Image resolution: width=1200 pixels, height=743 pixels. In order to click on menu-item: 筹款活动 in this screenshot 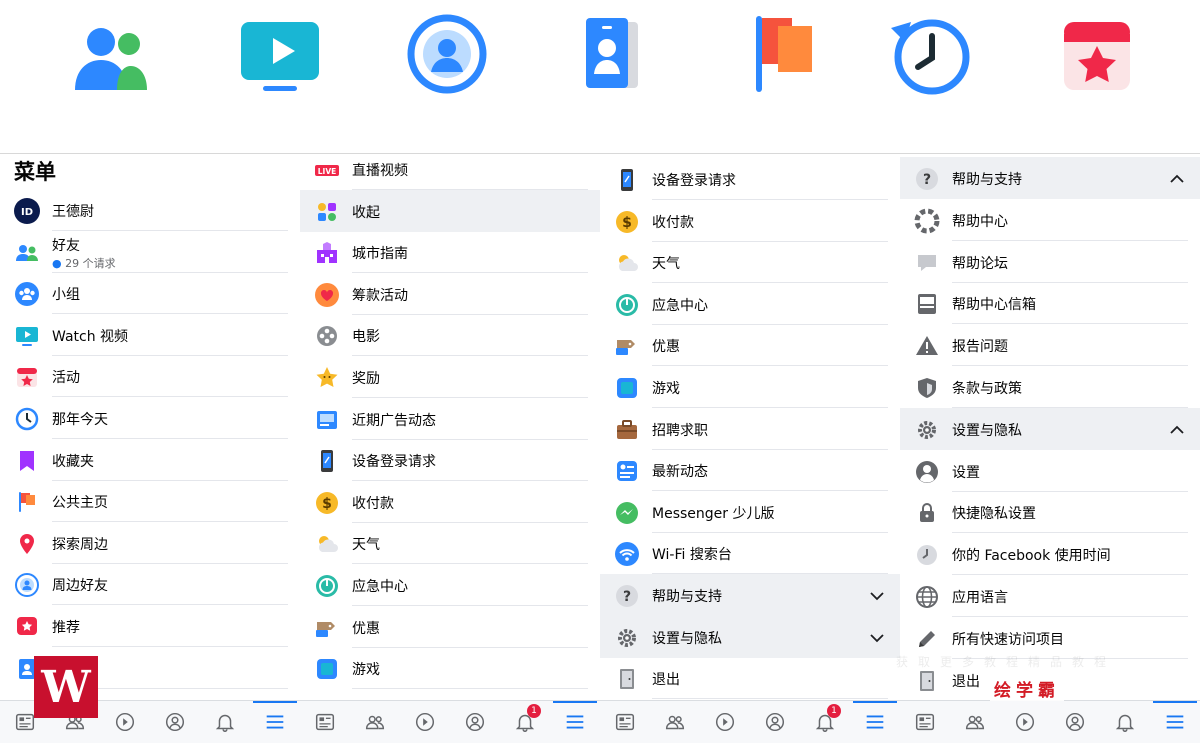, I will do `click(450, 294)`.